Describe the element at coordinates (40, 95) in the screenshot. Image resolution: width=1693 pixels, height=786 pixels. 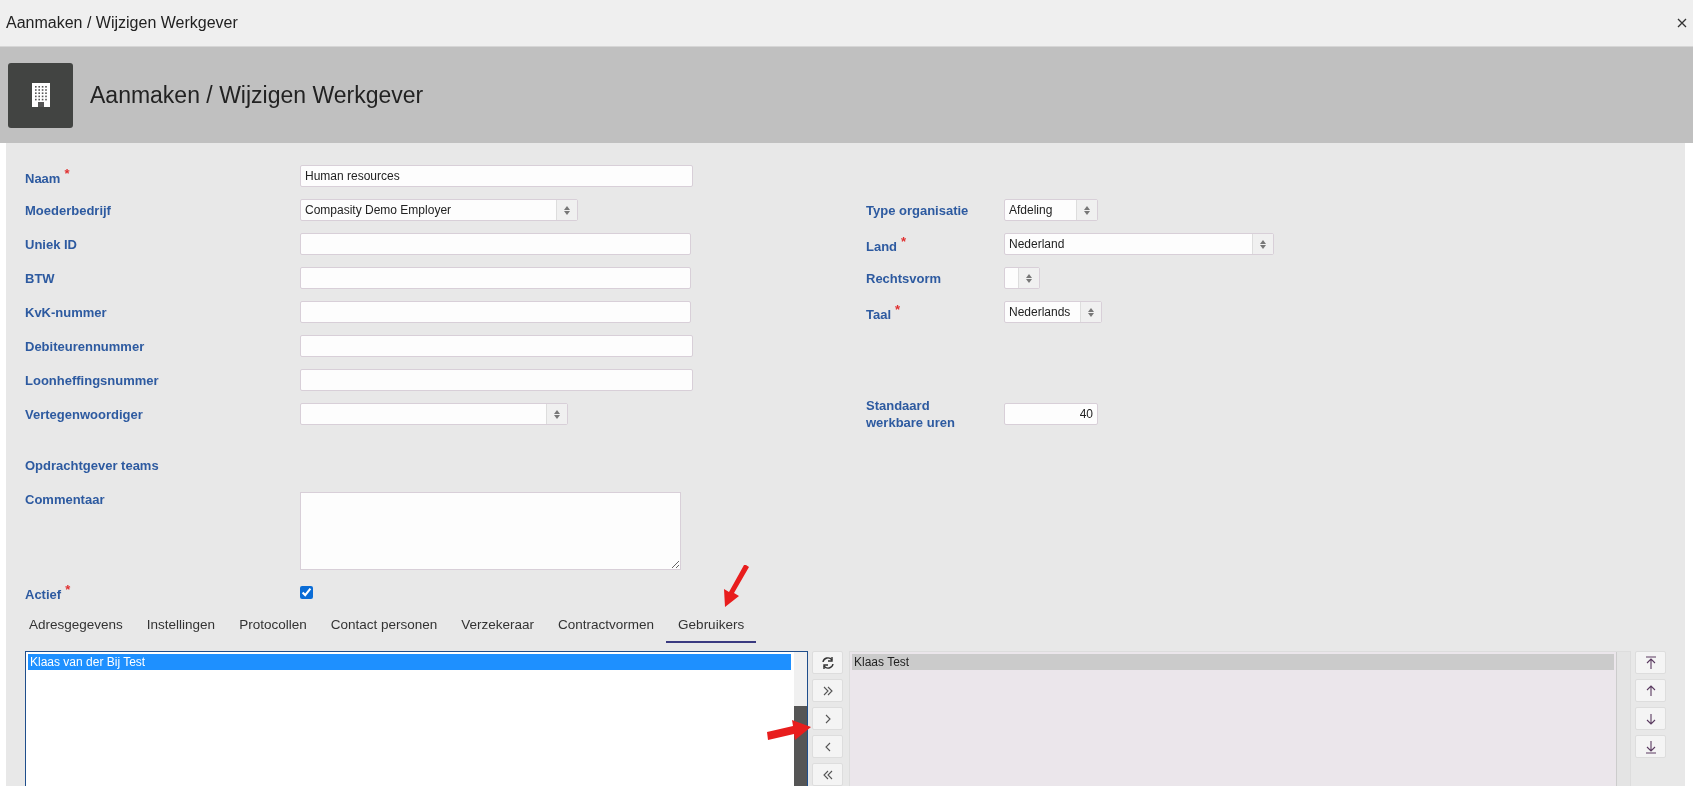
I see `building-icon` at that location.